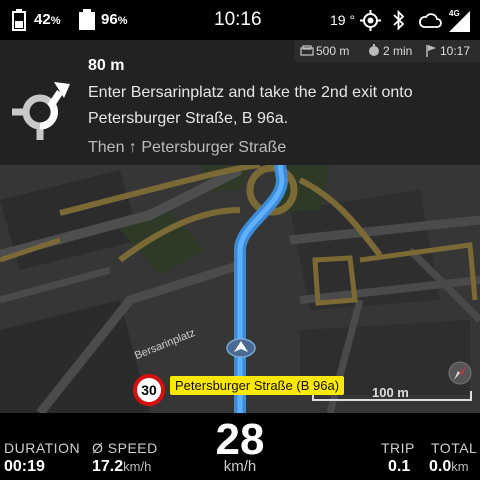 This screenshot has width=480, height=480. I want to click on route-summary-strip: 500 m 2 min 10:17, so click(387, 51).